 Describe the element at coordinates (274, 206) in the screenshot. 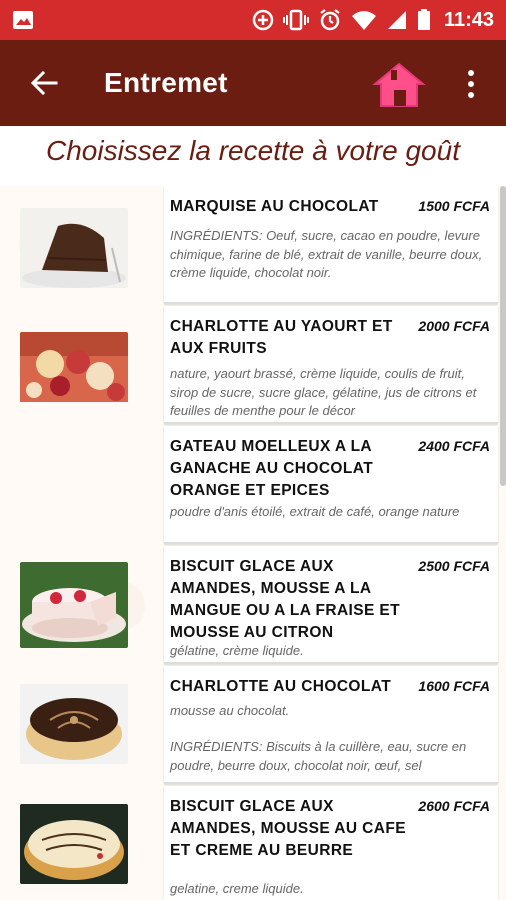

I see `recipe-name: MARQUISE AU CHOCOLAT` at that location.